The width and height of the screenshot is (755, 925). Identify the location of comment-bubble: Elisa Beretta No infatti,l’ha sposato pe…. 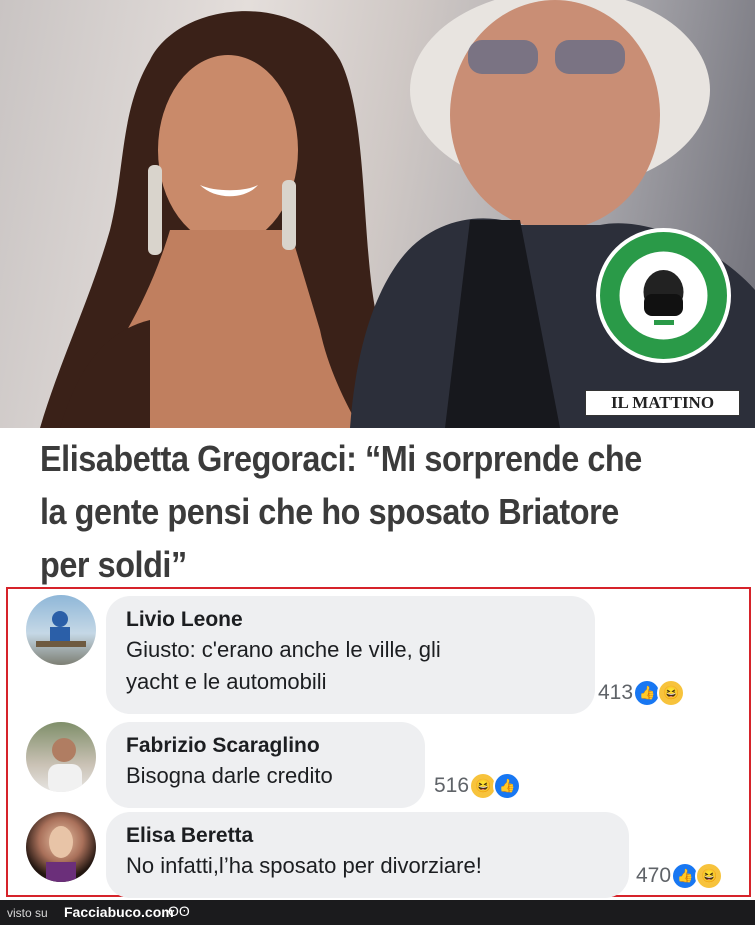
(367, 855).